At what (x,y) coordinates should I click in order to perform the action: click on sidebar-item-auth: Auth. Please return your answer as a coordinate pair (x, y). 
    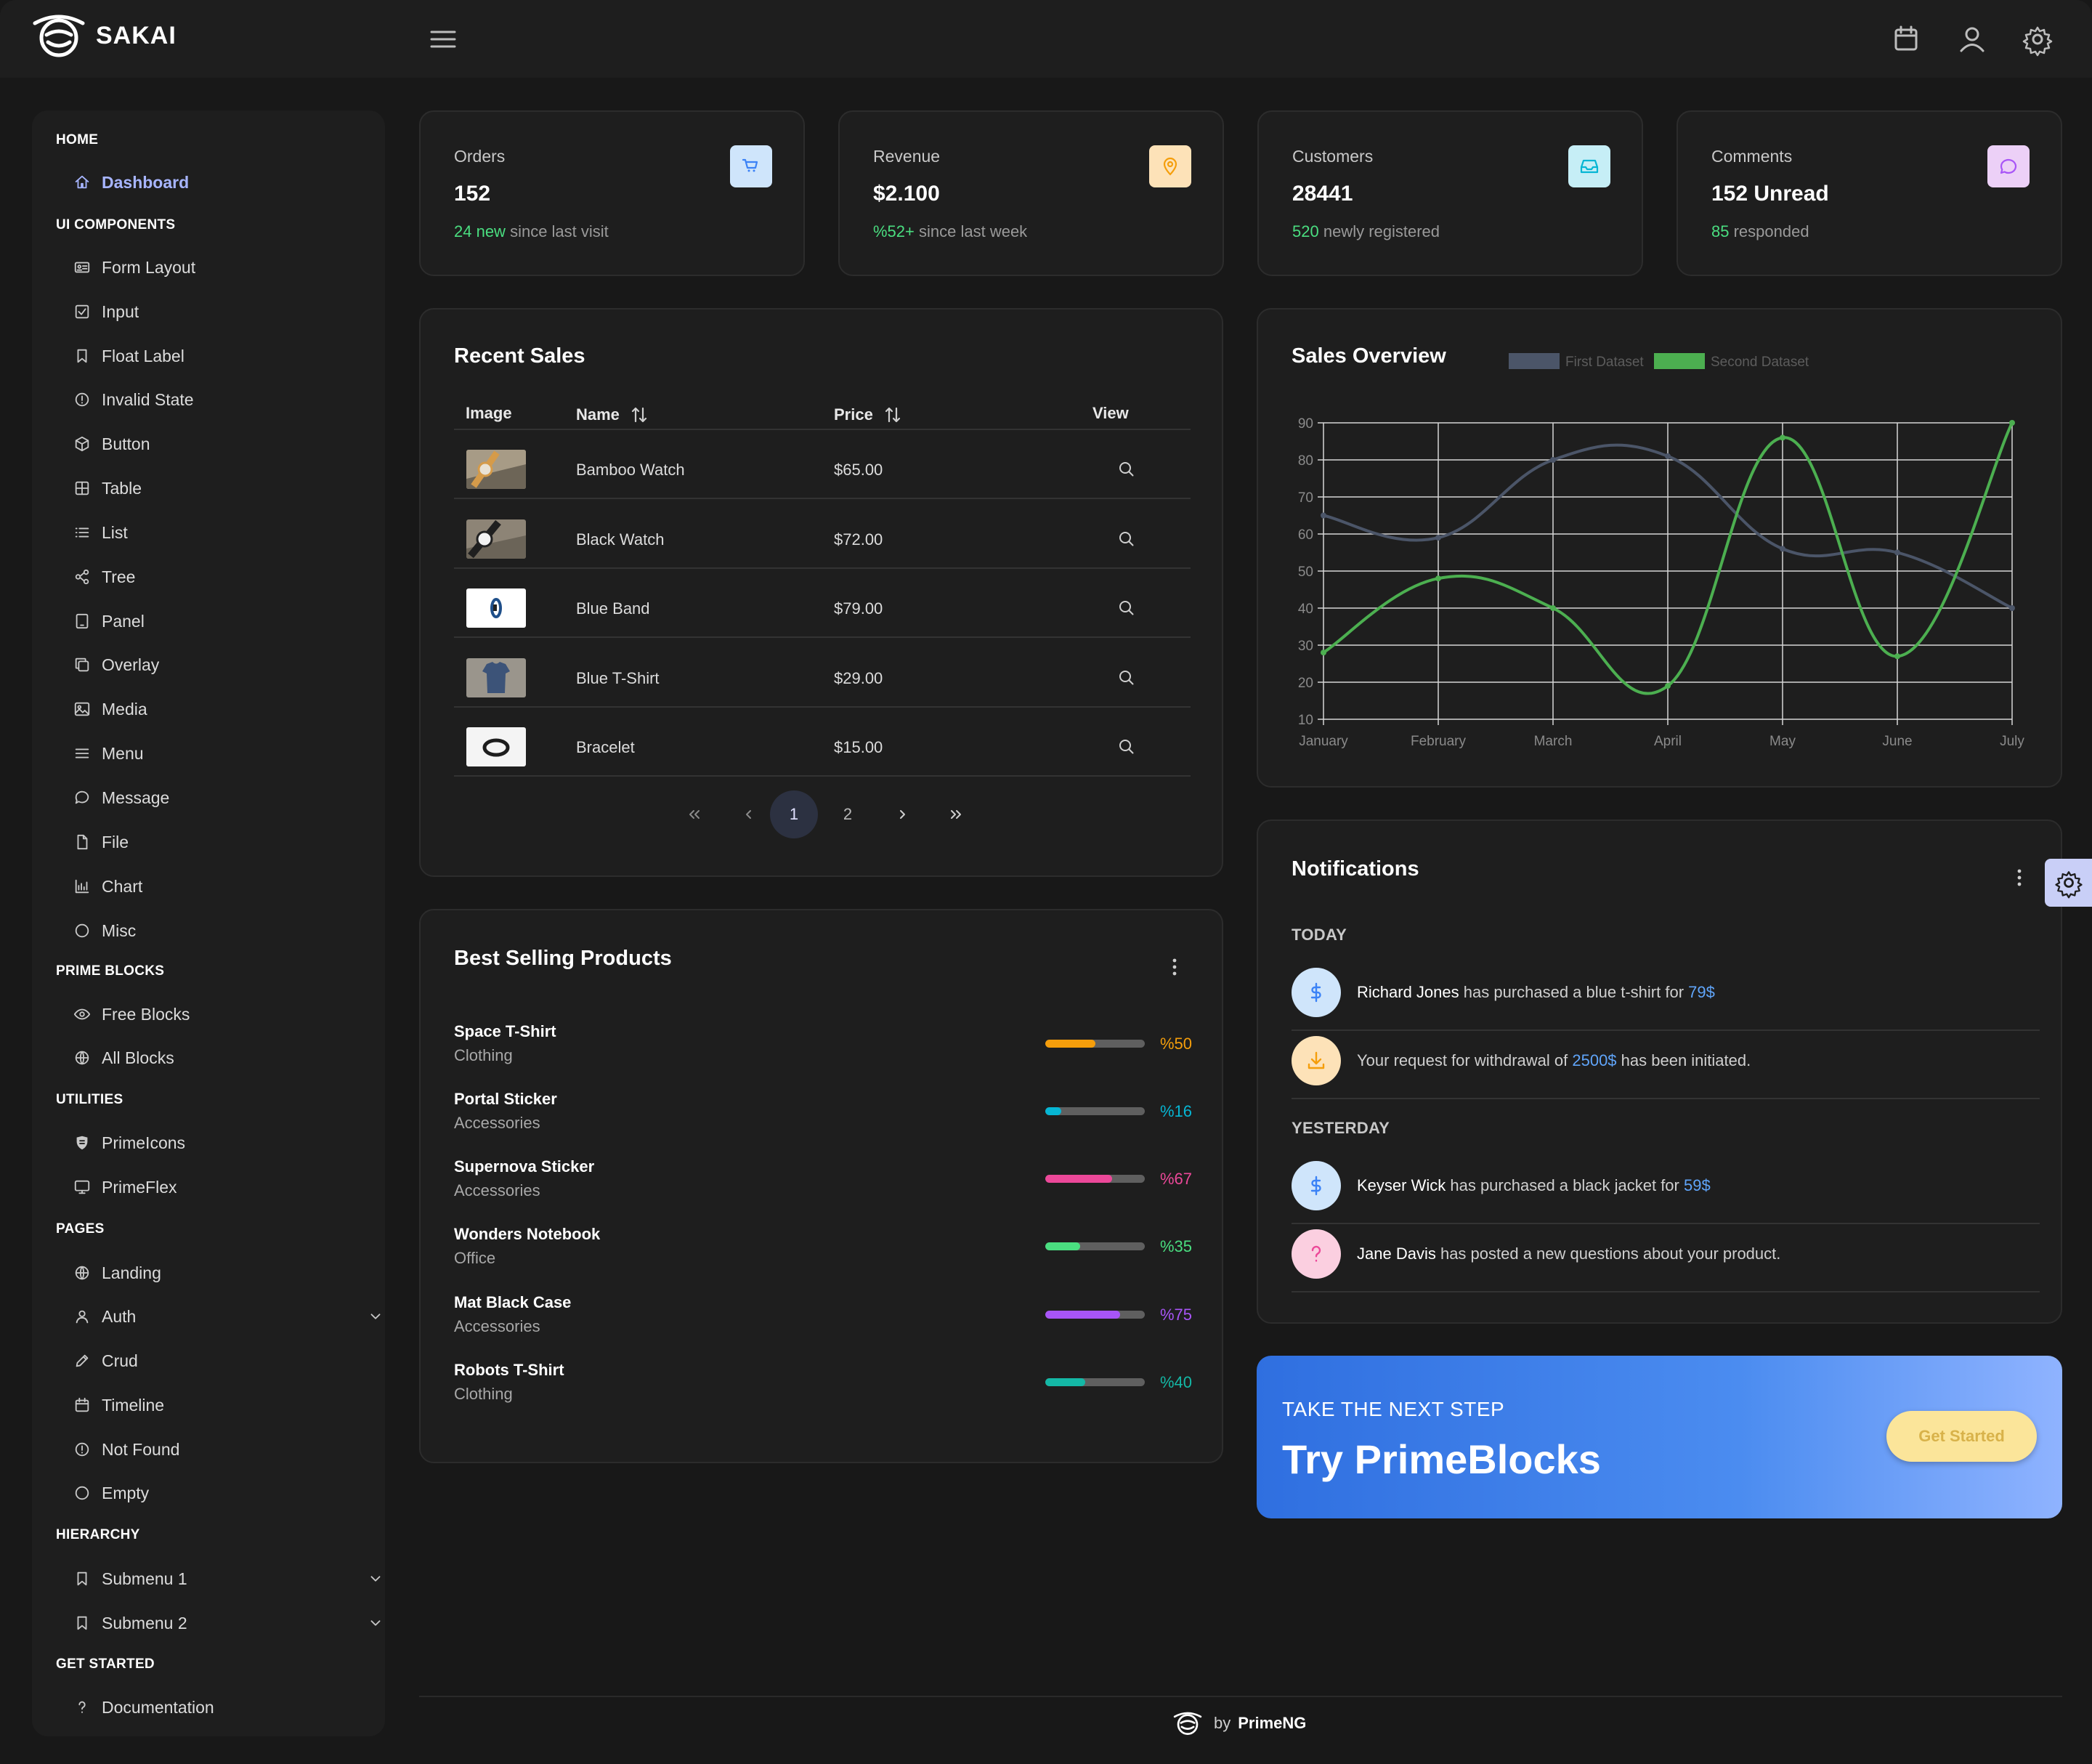
    Looking at the image, I should click on (227, 1316).